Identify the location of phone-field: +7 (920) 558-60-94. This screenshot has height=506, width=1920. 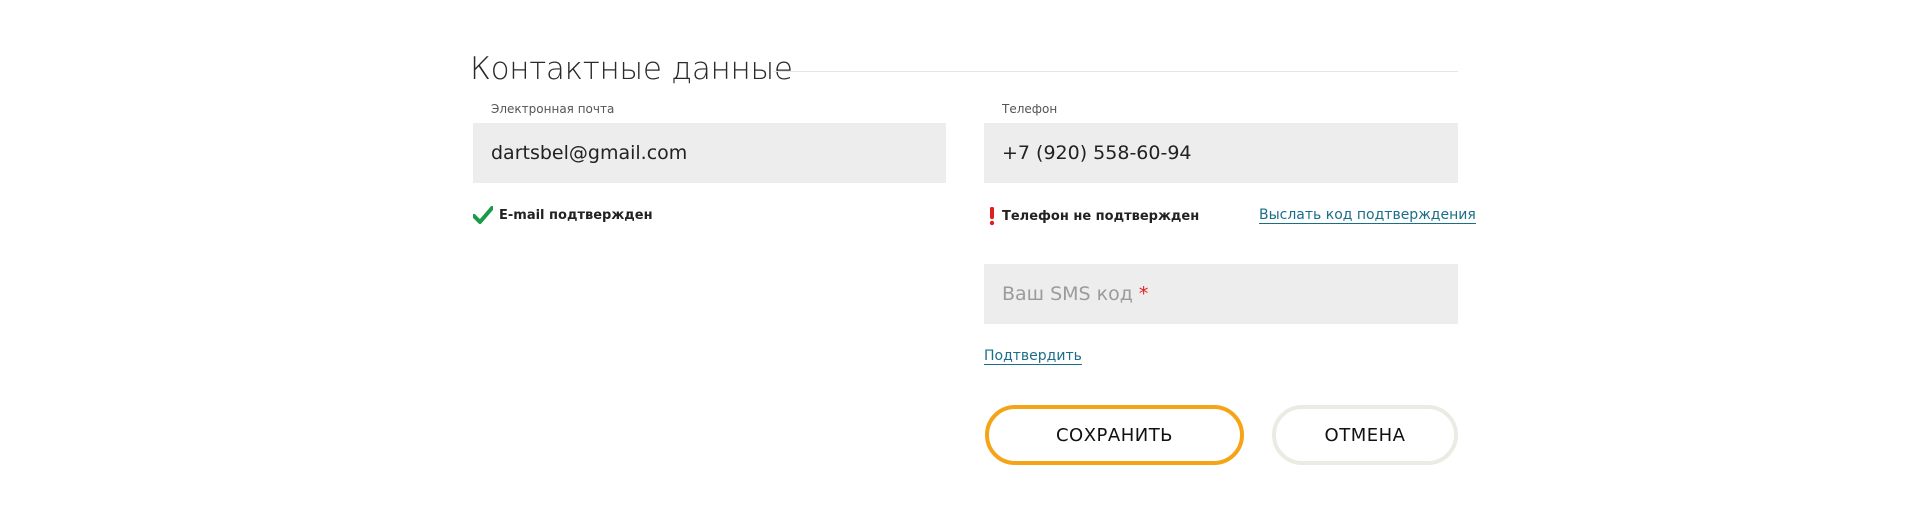
(1221, 153).